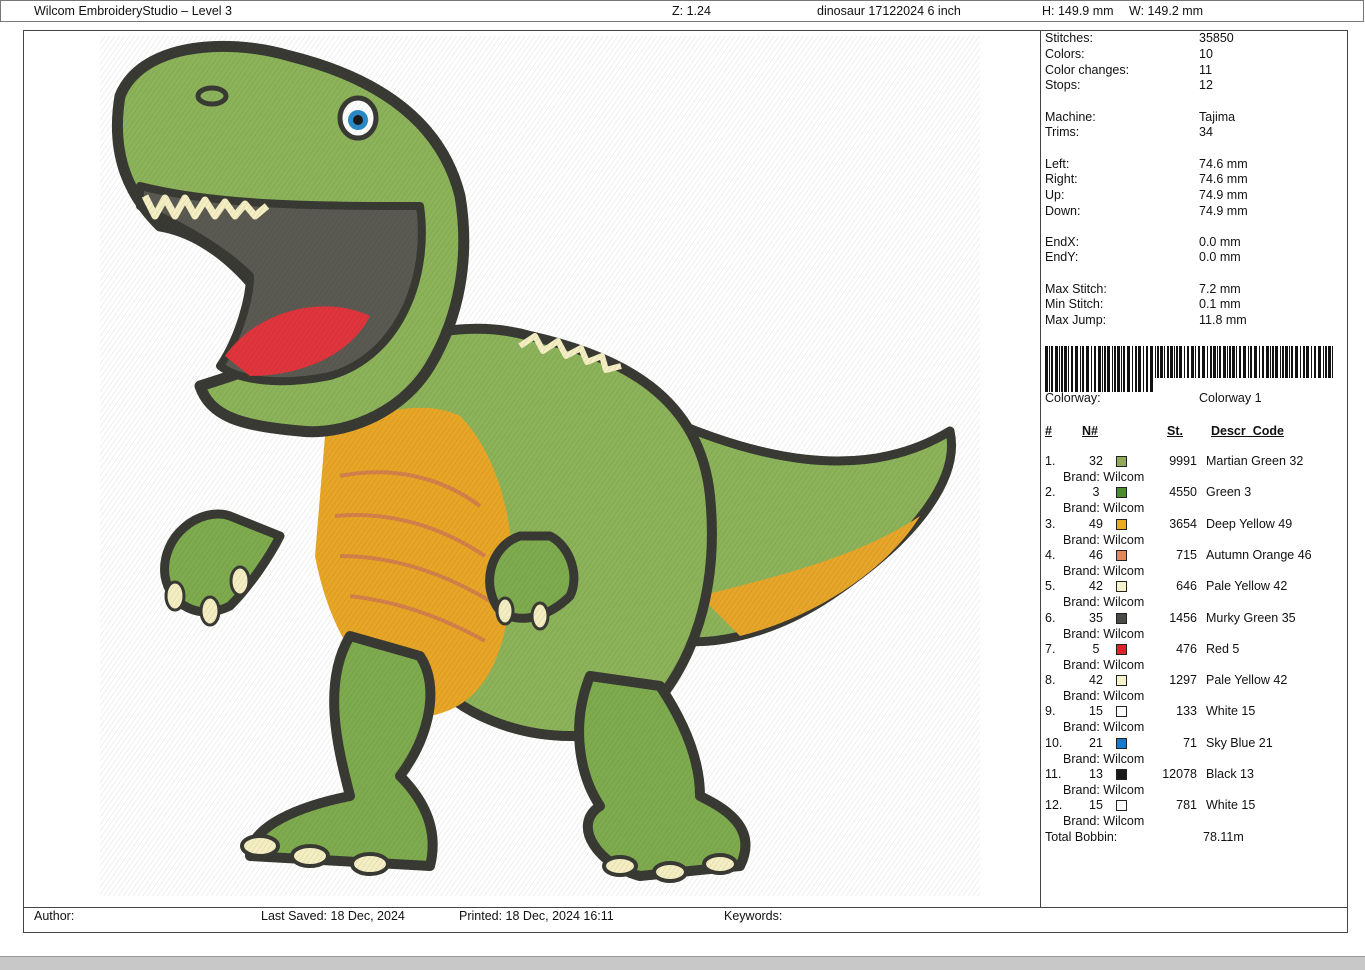  I want to click on stat-value: Tajima, so click(1217, 117).